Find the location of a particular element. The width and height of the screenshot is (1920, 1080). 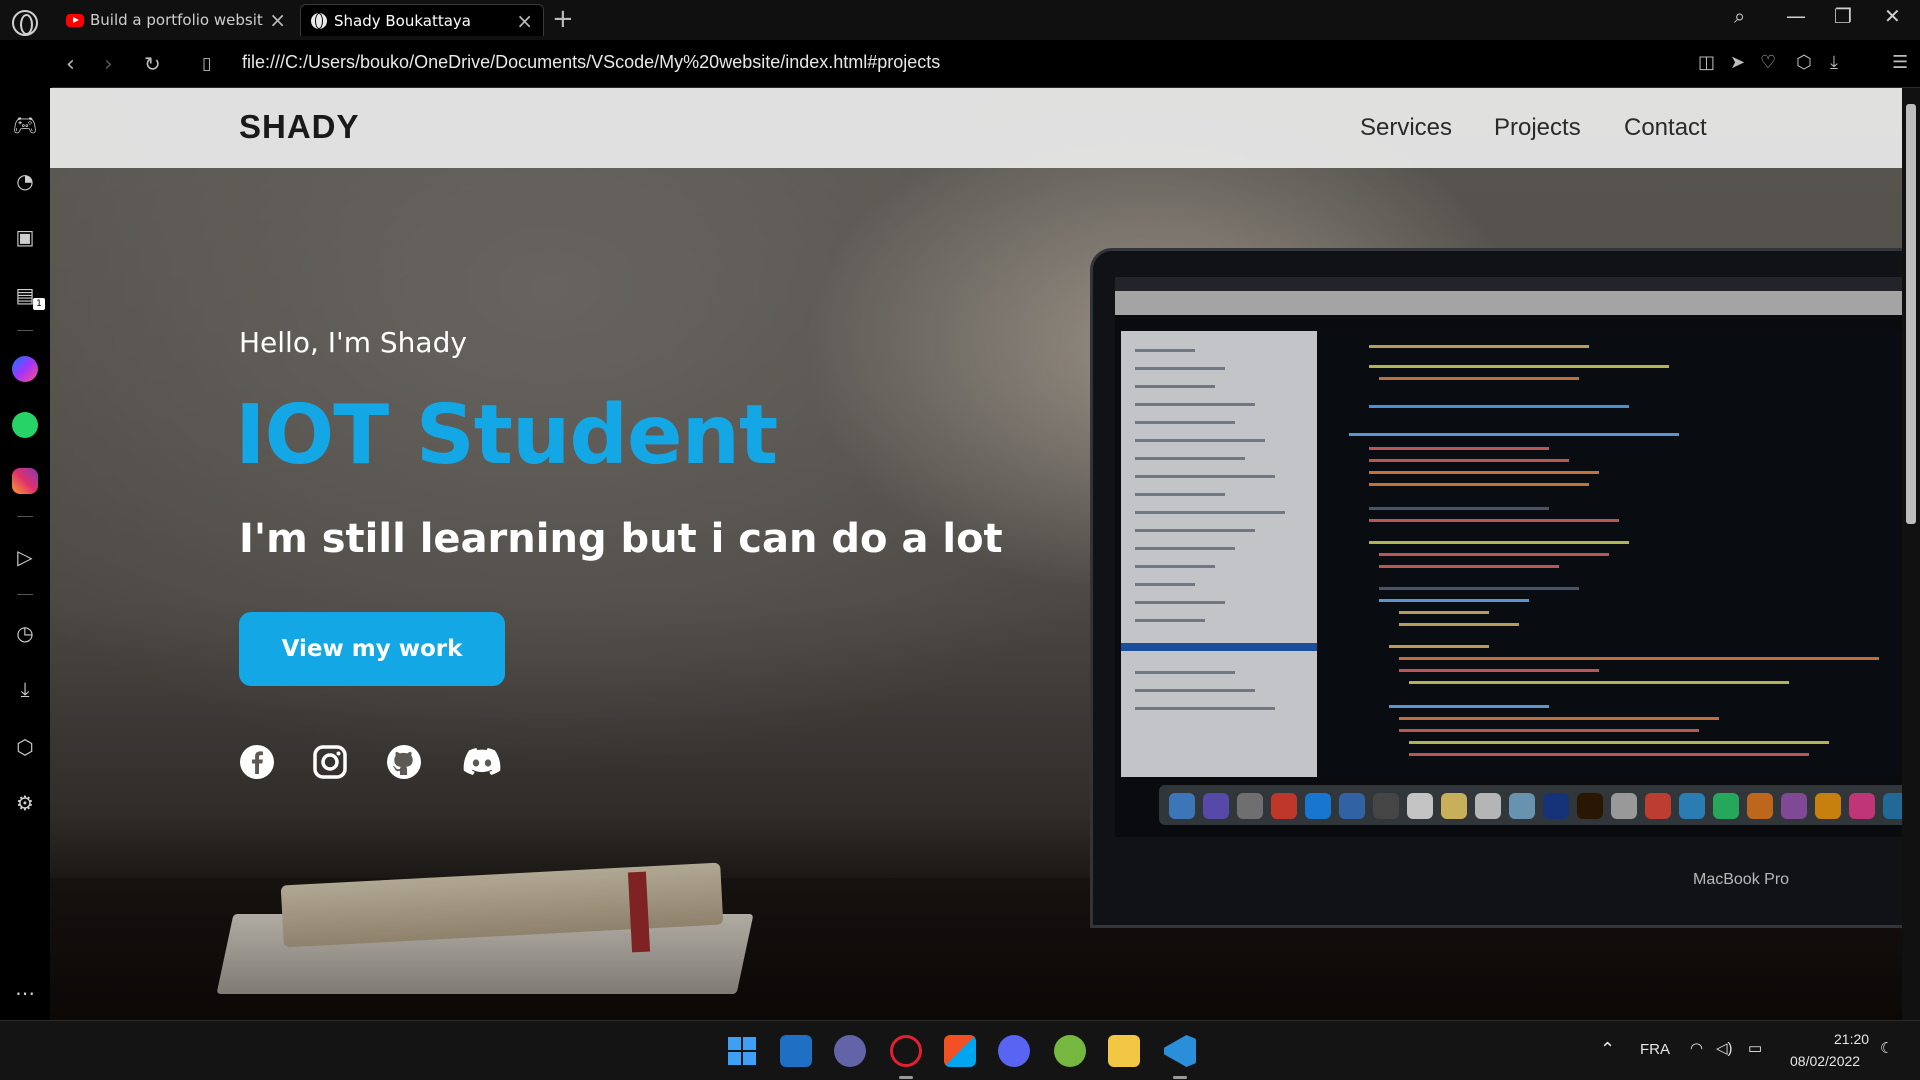

gaming-controller-icon: 🎮︎ is located at coordinates (25, 125).